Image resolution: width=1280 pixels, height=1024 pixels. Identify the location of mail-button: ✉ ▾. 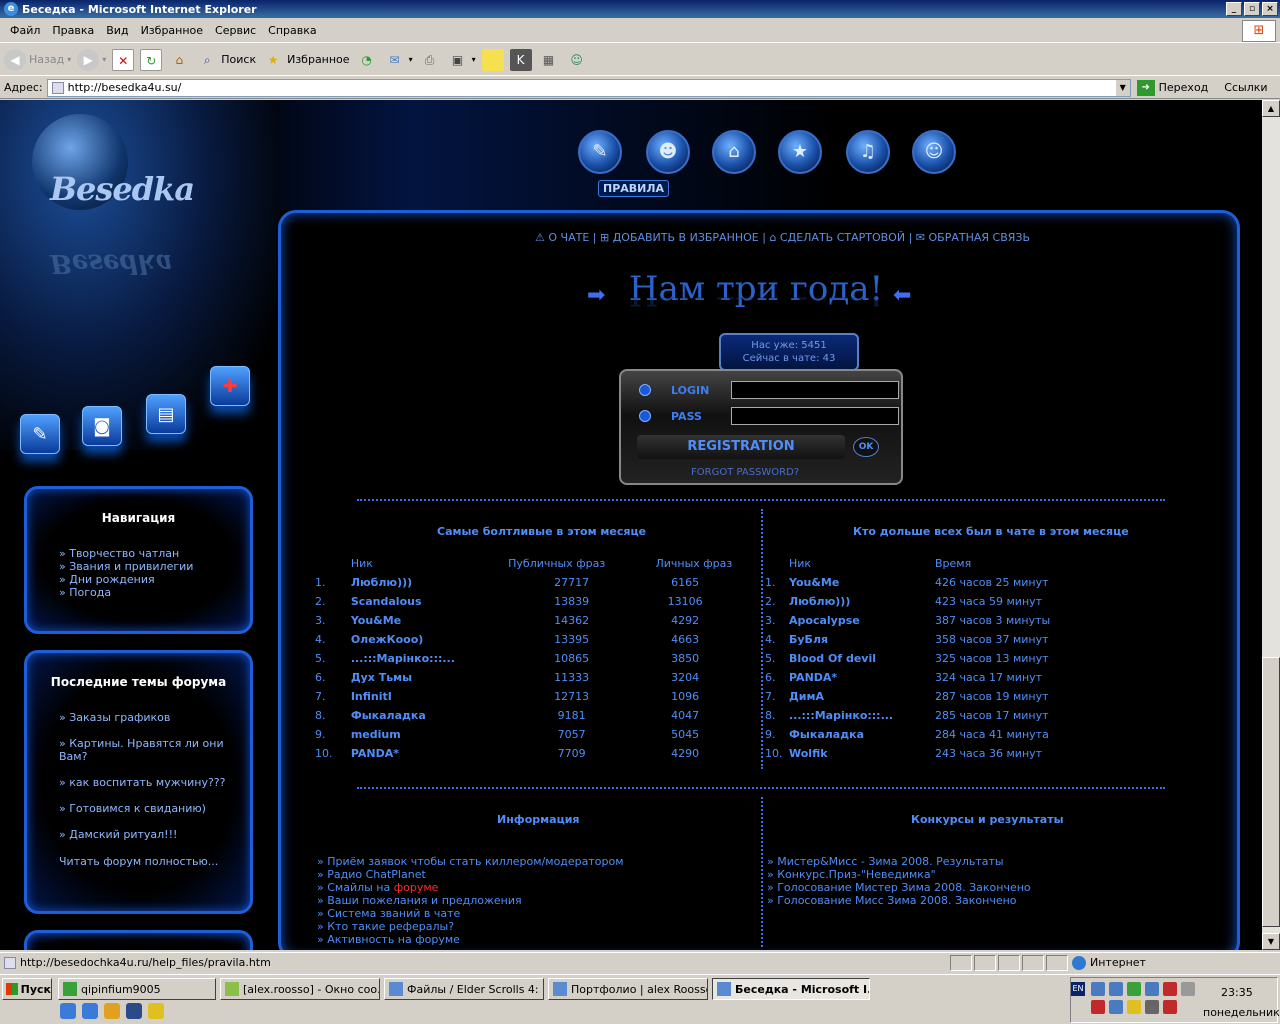
(398, 60).